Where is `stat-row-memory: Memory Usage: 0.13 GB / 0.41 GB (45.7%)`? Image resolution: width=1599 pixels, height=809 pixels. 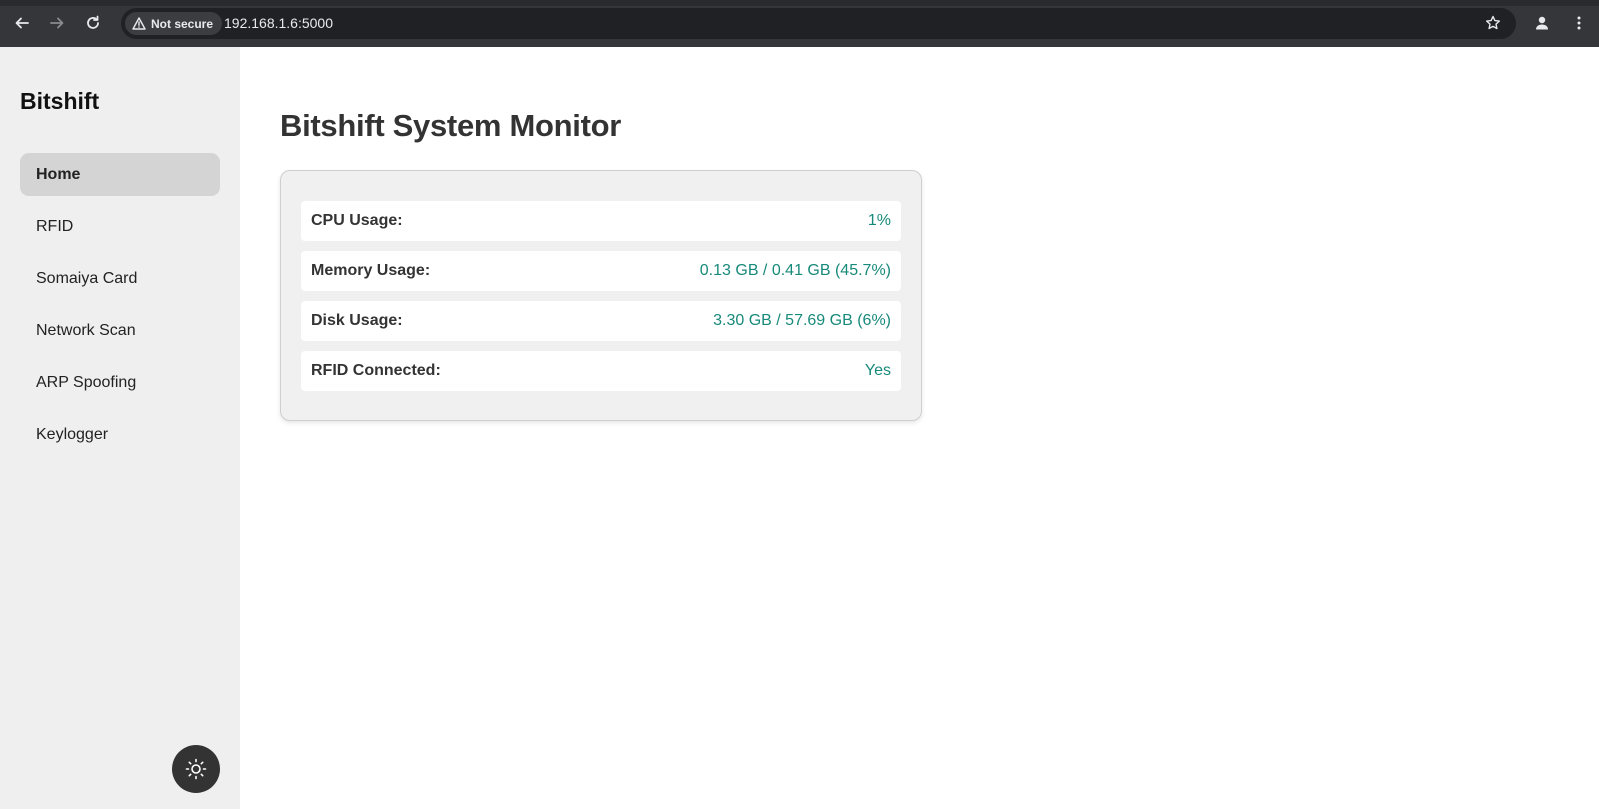 stat-row-memory: Memory Usage: 0.13 GB / 0.41 GB (45.7%) is located at coordinates (601, 271).